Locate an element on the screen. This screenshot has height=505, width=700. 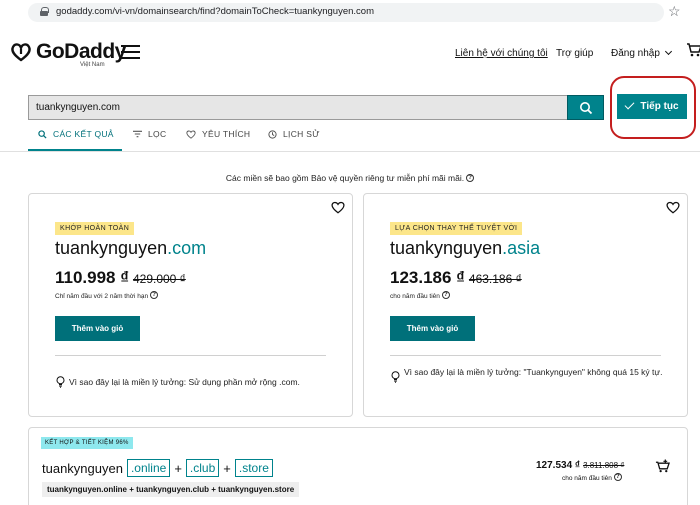
domain-search-field is located at coordinates (298, 107).